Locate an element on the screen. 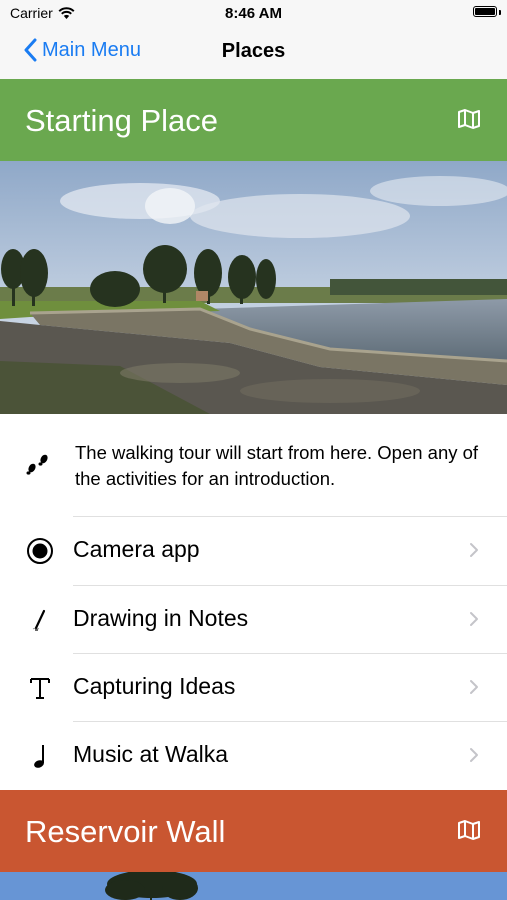 This screenshot has width=507, height=900. activity-row-music-at-walka: Music at Walka is located at coordinates (253, 756).